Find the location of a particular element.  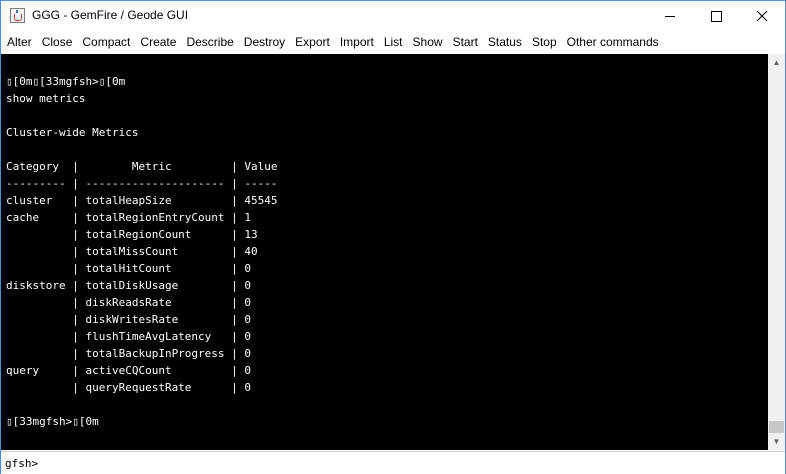

menu-alter: Alter is located at coordinates (19, 42).